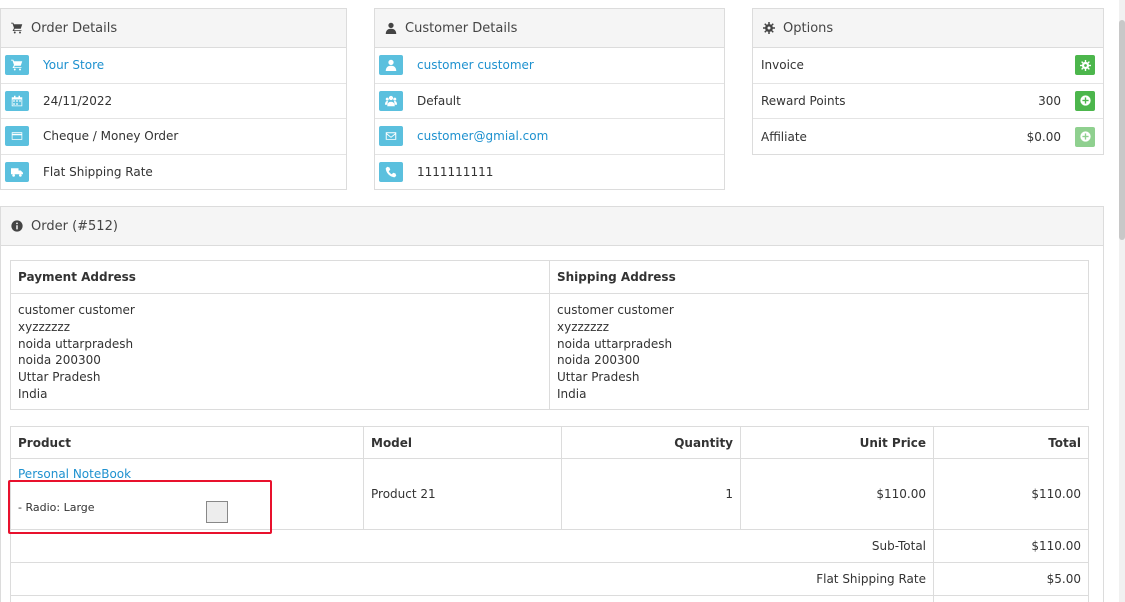 This screenshot has width=1125, height=602. What do you see at coordinates (837, 442) in the screenshot?
I see `unit-price-column-header: Unit Price` at bounding box center [837, 442].